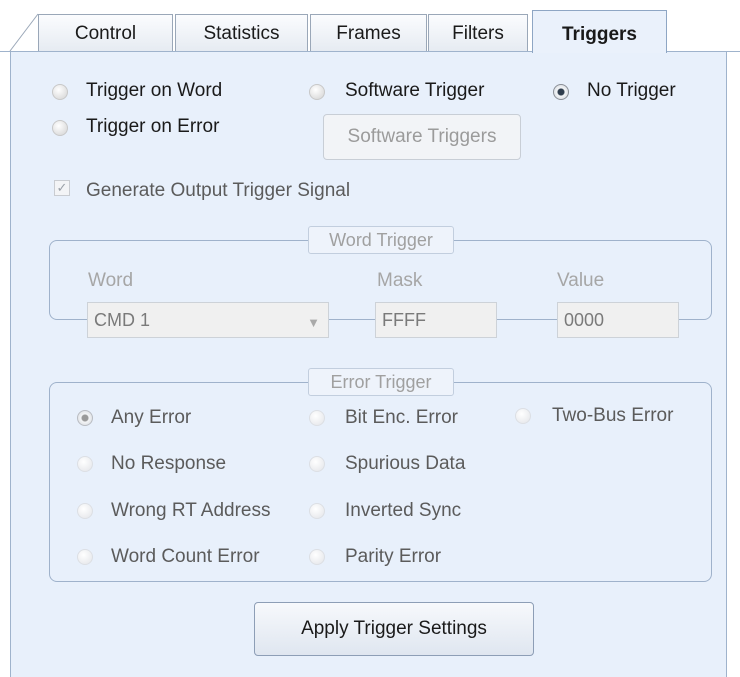 The height and width of the screenshot is (677, 740). Describe the element at coordinates (208, 320) in the screenshot. I see `word-select: CMD 1 ▼` at that location.